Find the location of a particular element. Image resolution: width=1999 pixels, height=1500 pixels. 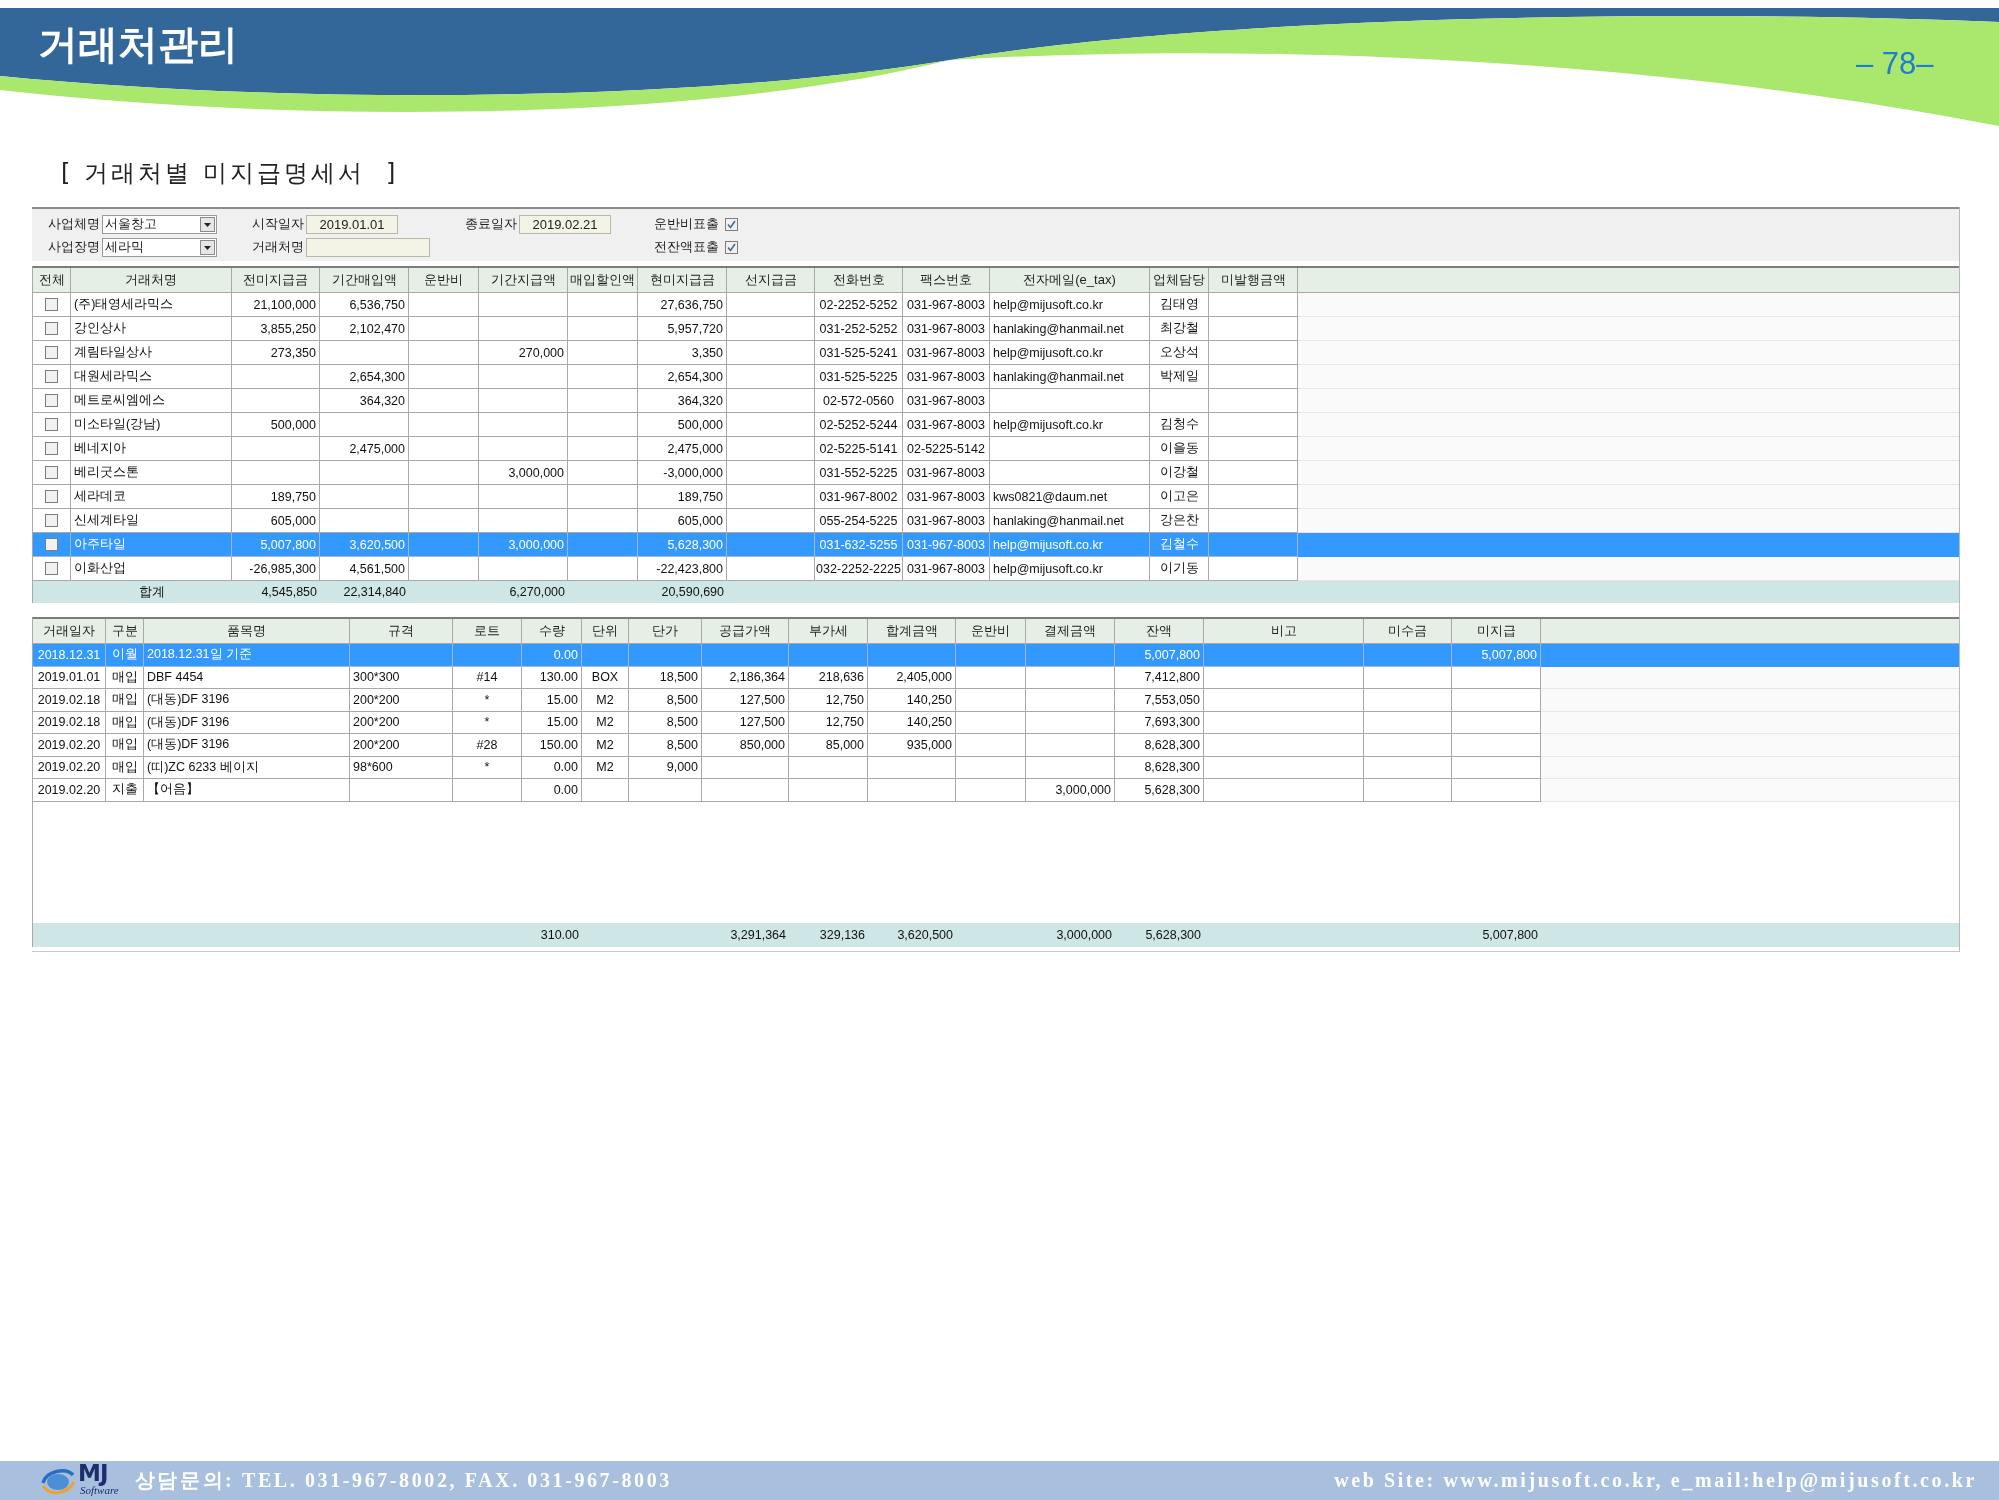

column-header: 미지급 is located at coordinates (1496, 631).